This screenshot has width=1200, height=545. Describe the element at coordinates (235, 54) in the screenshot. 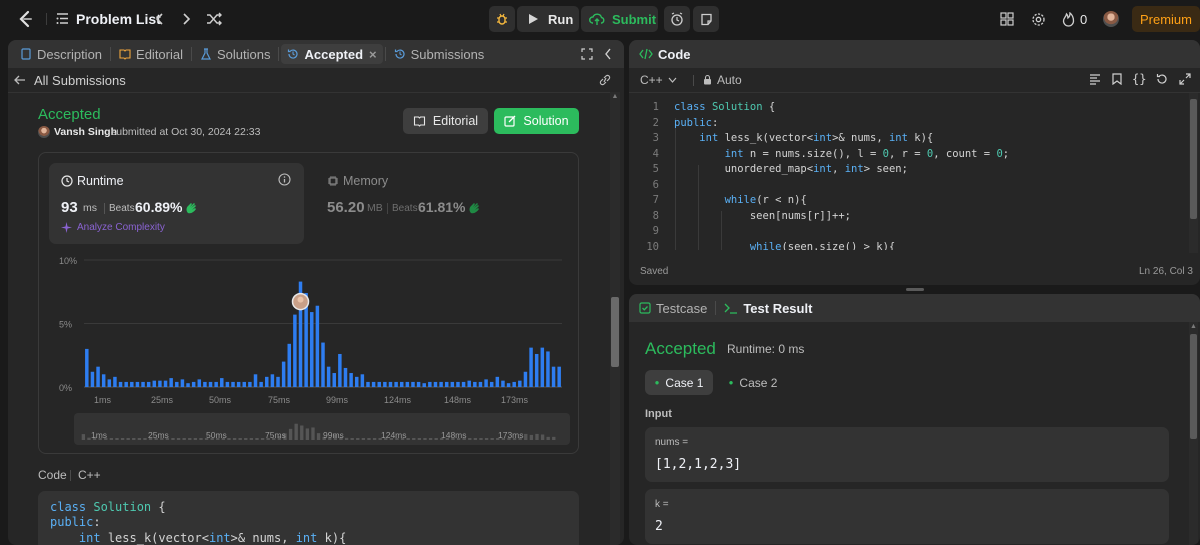

I see `tab-solutions: Solutions` at that location.